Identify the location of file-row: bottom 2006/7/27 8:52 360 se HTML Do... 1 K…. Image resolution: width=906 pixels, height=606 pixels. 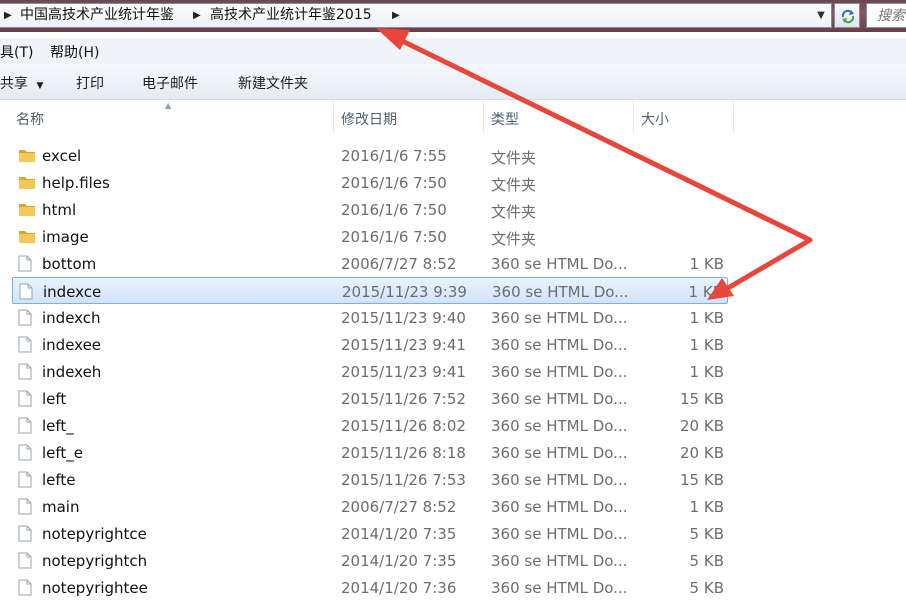
(370, 263).